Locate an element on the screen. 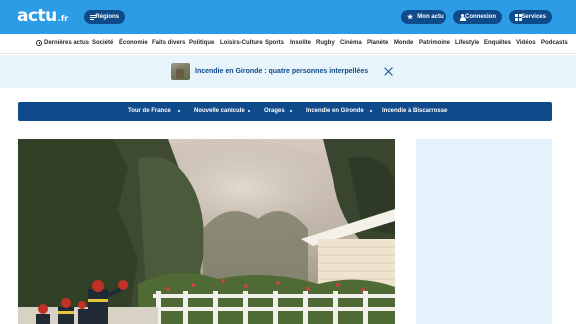 This screenshot has width=576, height=324. connexion-button: Connexion is located at coordinates (477, 17).